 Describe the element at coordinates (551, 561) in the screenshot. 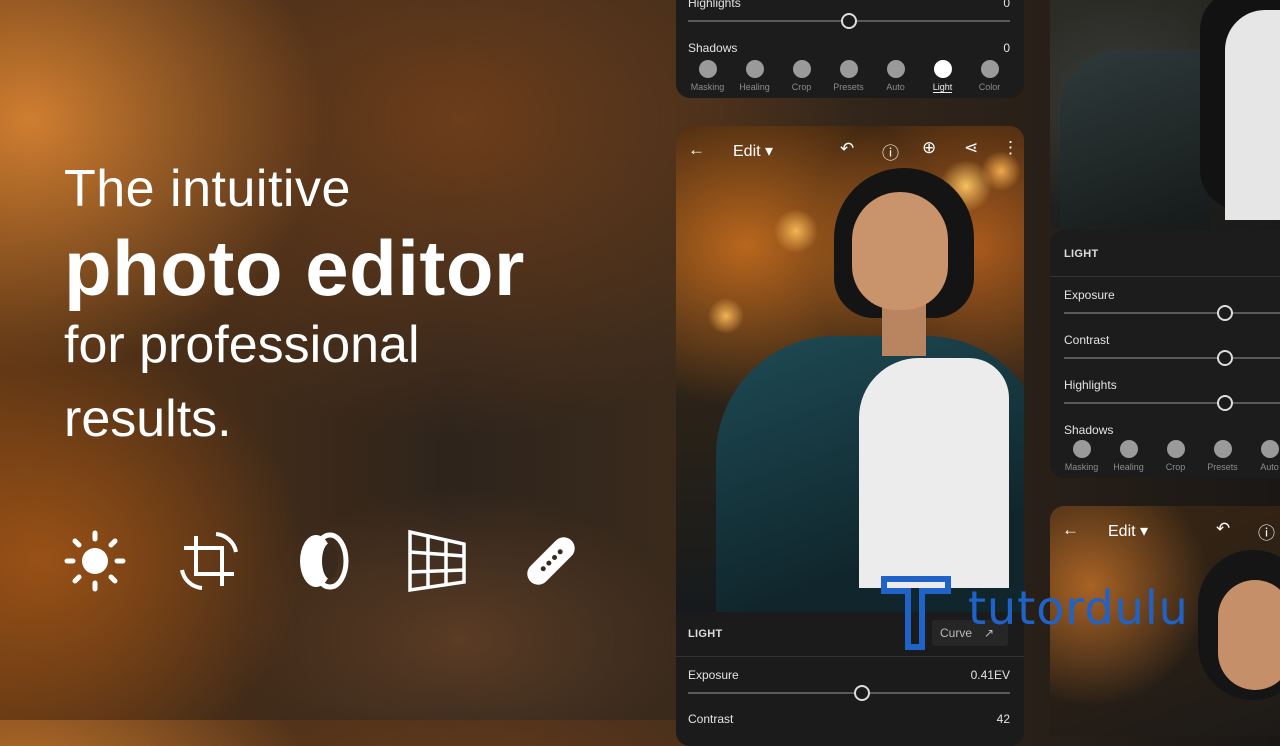

I see `healing-bandage-icon` at that location.